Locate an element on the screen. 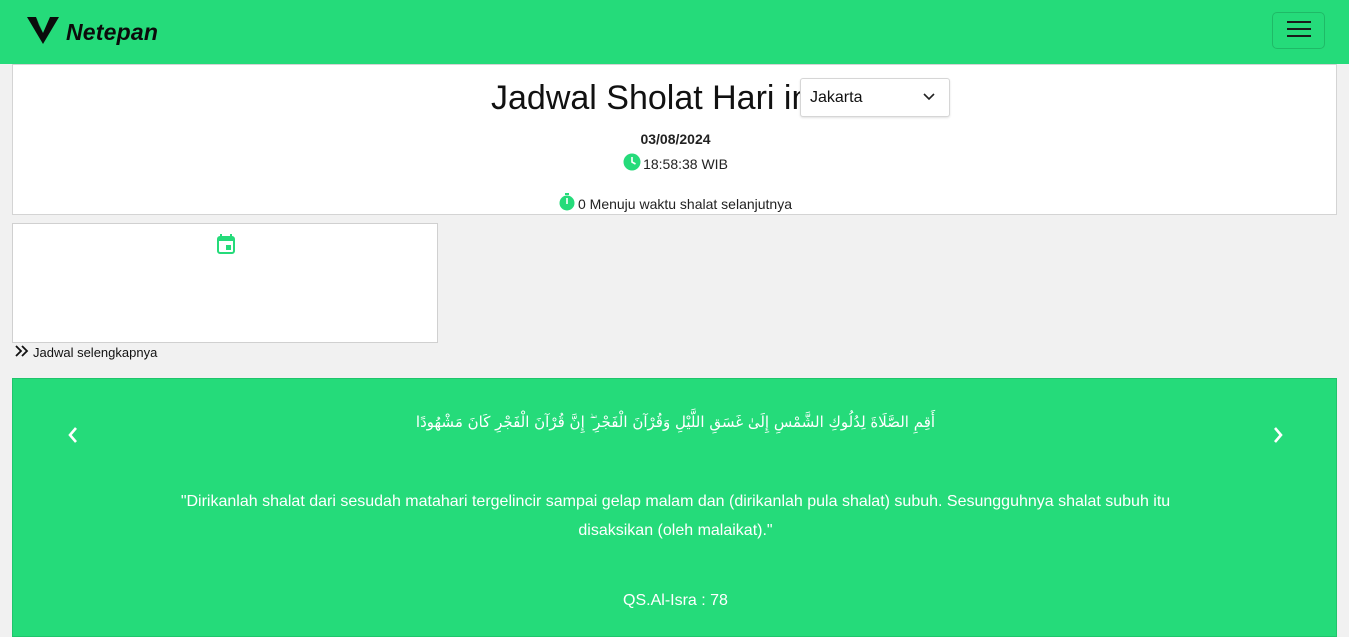  clock-icon is located at coordinates (633, 163).